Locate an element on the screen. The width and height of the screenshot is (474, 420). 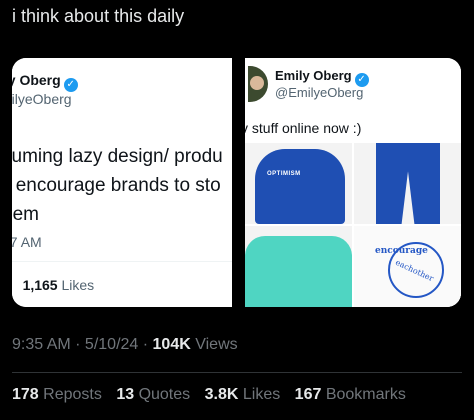
reposts-count: 178 is located at coordinates (25, 394).